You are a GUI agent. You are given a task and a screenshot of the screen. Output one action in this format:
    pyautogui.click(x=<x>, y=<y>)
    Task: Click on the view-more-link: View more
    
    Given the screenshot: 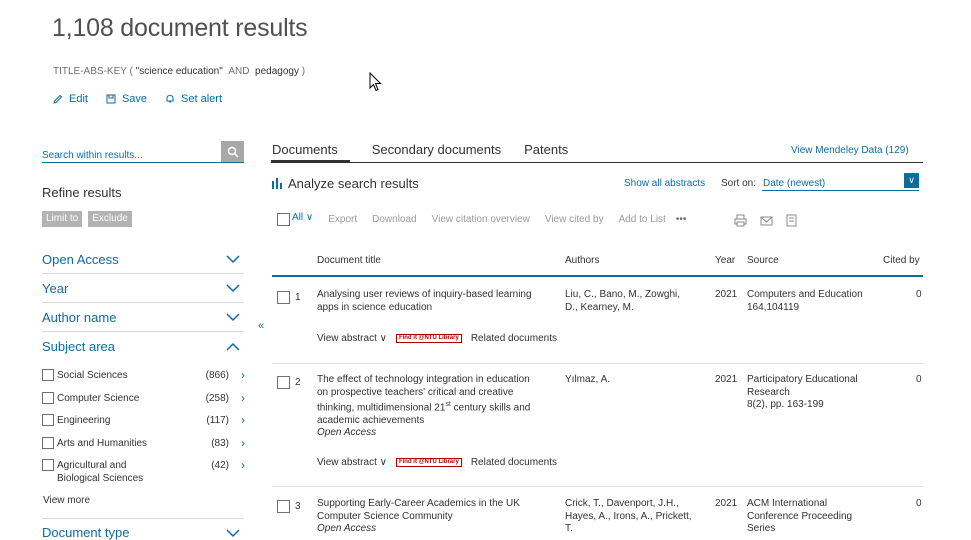 What is the action you would take?
    pyautogui.click(x=66, y=500)
    